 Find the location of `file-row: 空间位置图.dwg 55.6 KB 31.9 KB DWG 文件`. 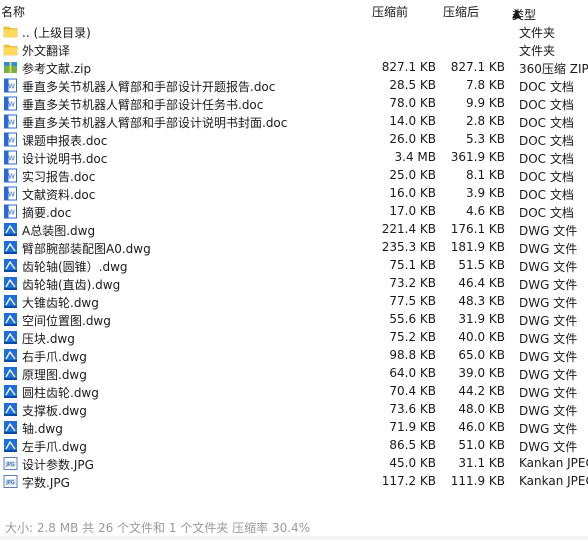

file-row: 空间位置图.dwg 55.6 KB 31.9 KB DWG 文件 is located at coordinates (294, 320).